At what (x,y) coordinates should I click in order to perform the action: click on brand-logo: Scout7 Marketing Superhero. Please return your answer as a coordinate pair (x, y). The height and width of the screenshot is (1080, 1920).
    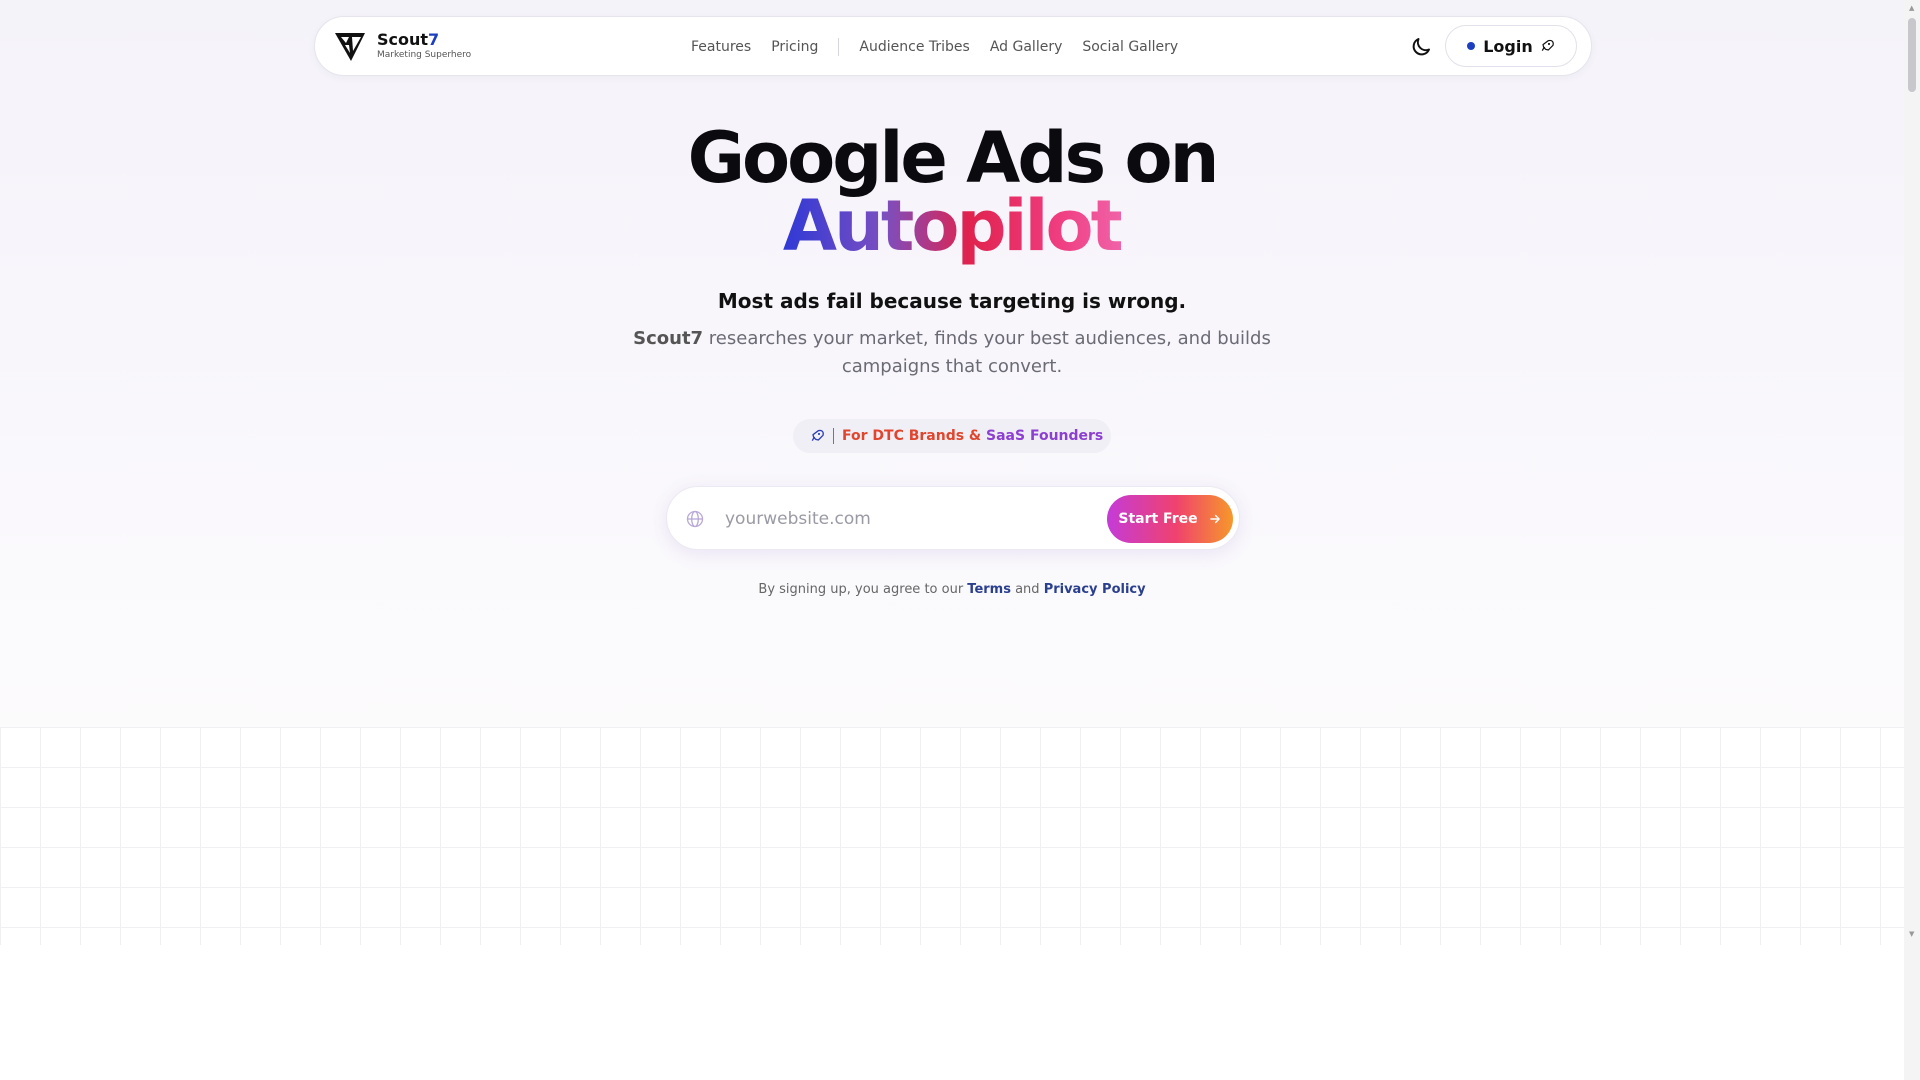
    Looking at the image, I should click on (402, 46).